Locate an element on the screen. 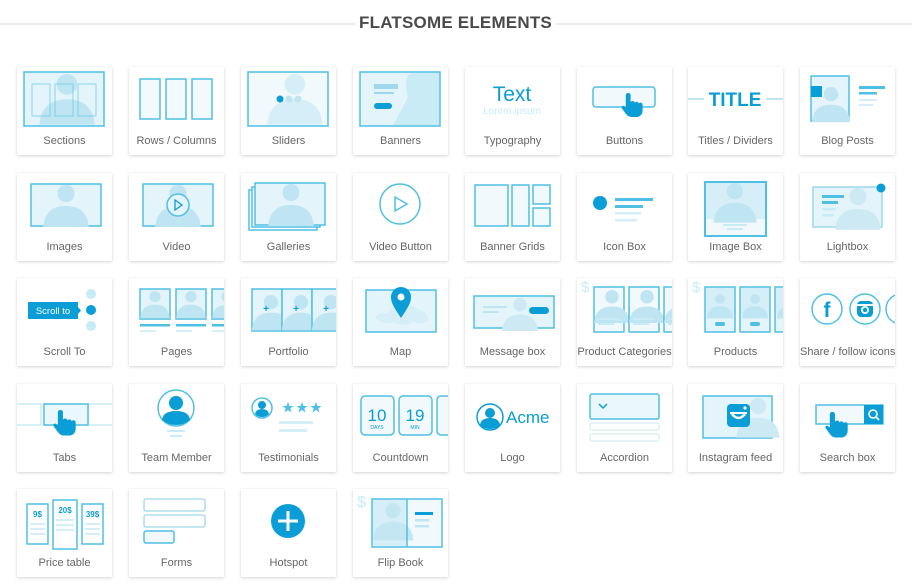  element-card-message-box: Message box is located at coordinates (512, 322).